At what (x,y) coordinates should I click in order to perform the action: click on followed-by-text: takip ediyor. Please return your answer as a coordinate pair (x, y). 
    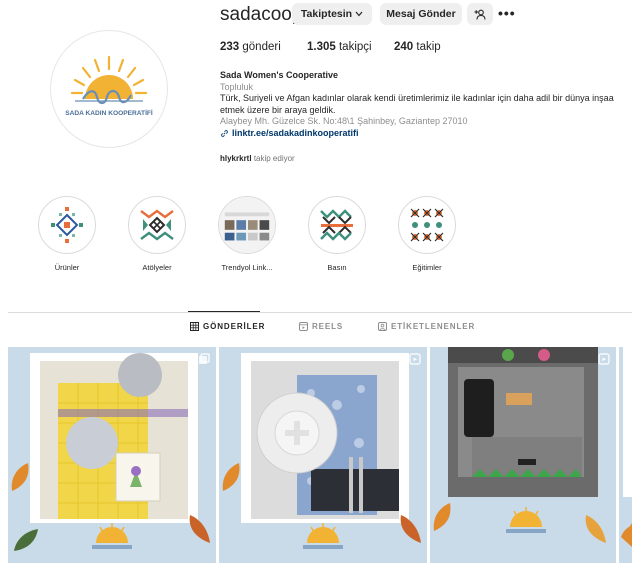
    Looking at the image, I should click on (274, 158).